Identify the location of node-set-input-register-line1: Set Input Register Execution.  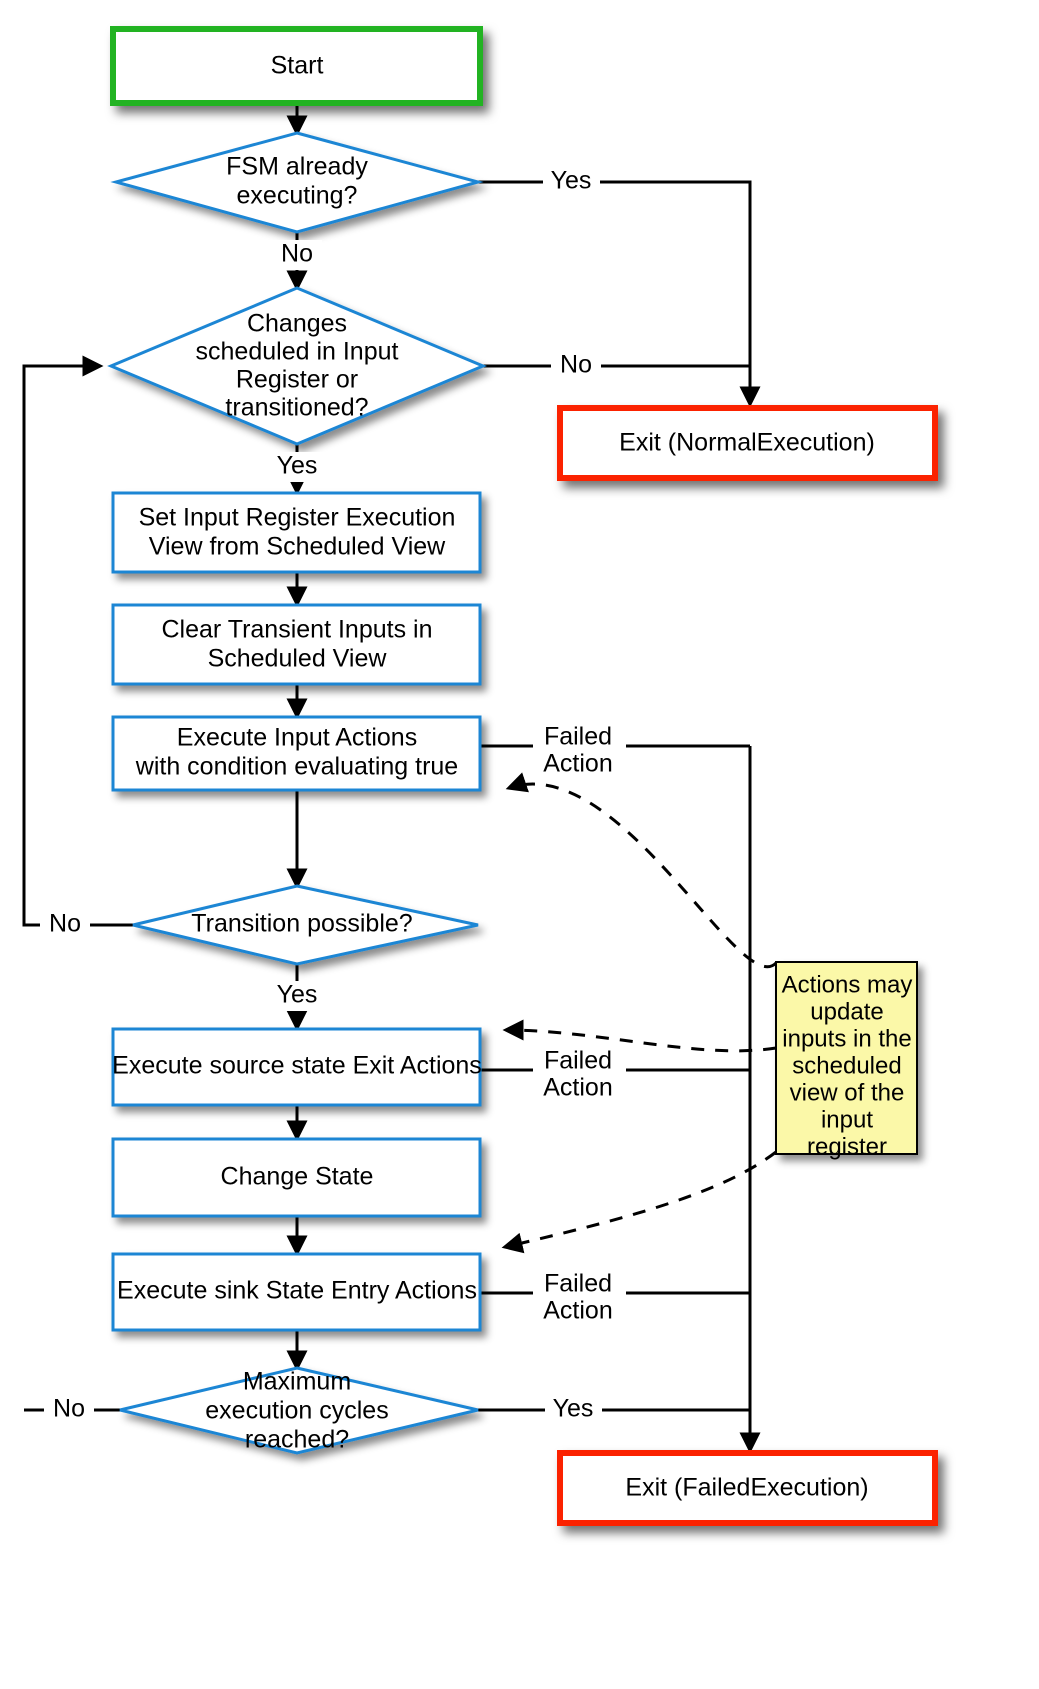
(297, 518).